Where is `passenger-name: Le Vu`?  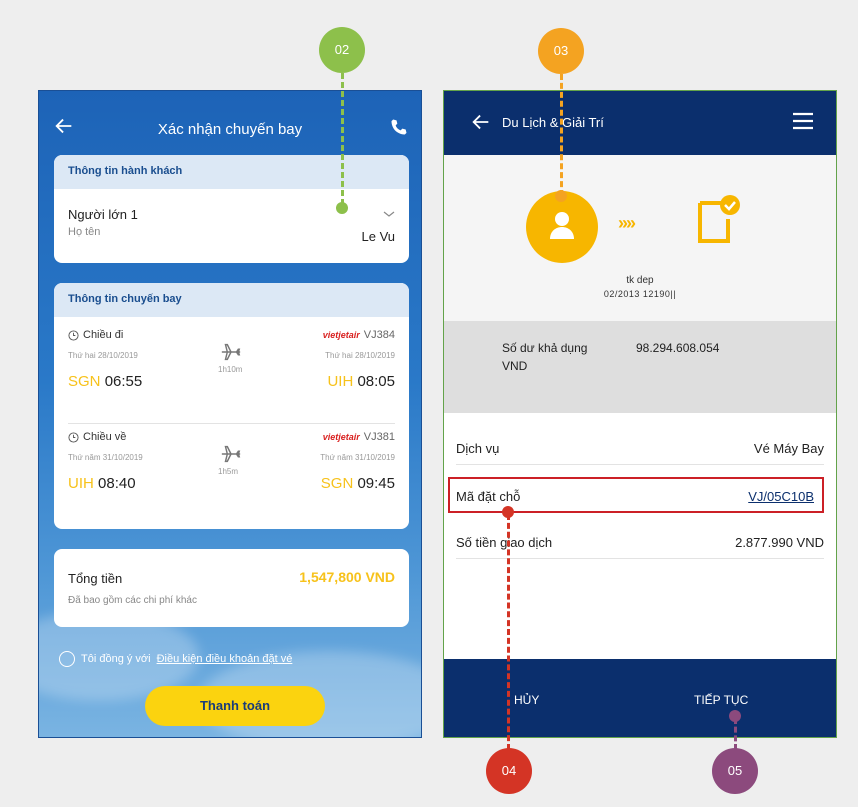
passenger-name: Le Vu is located at coordinates (378, 236).